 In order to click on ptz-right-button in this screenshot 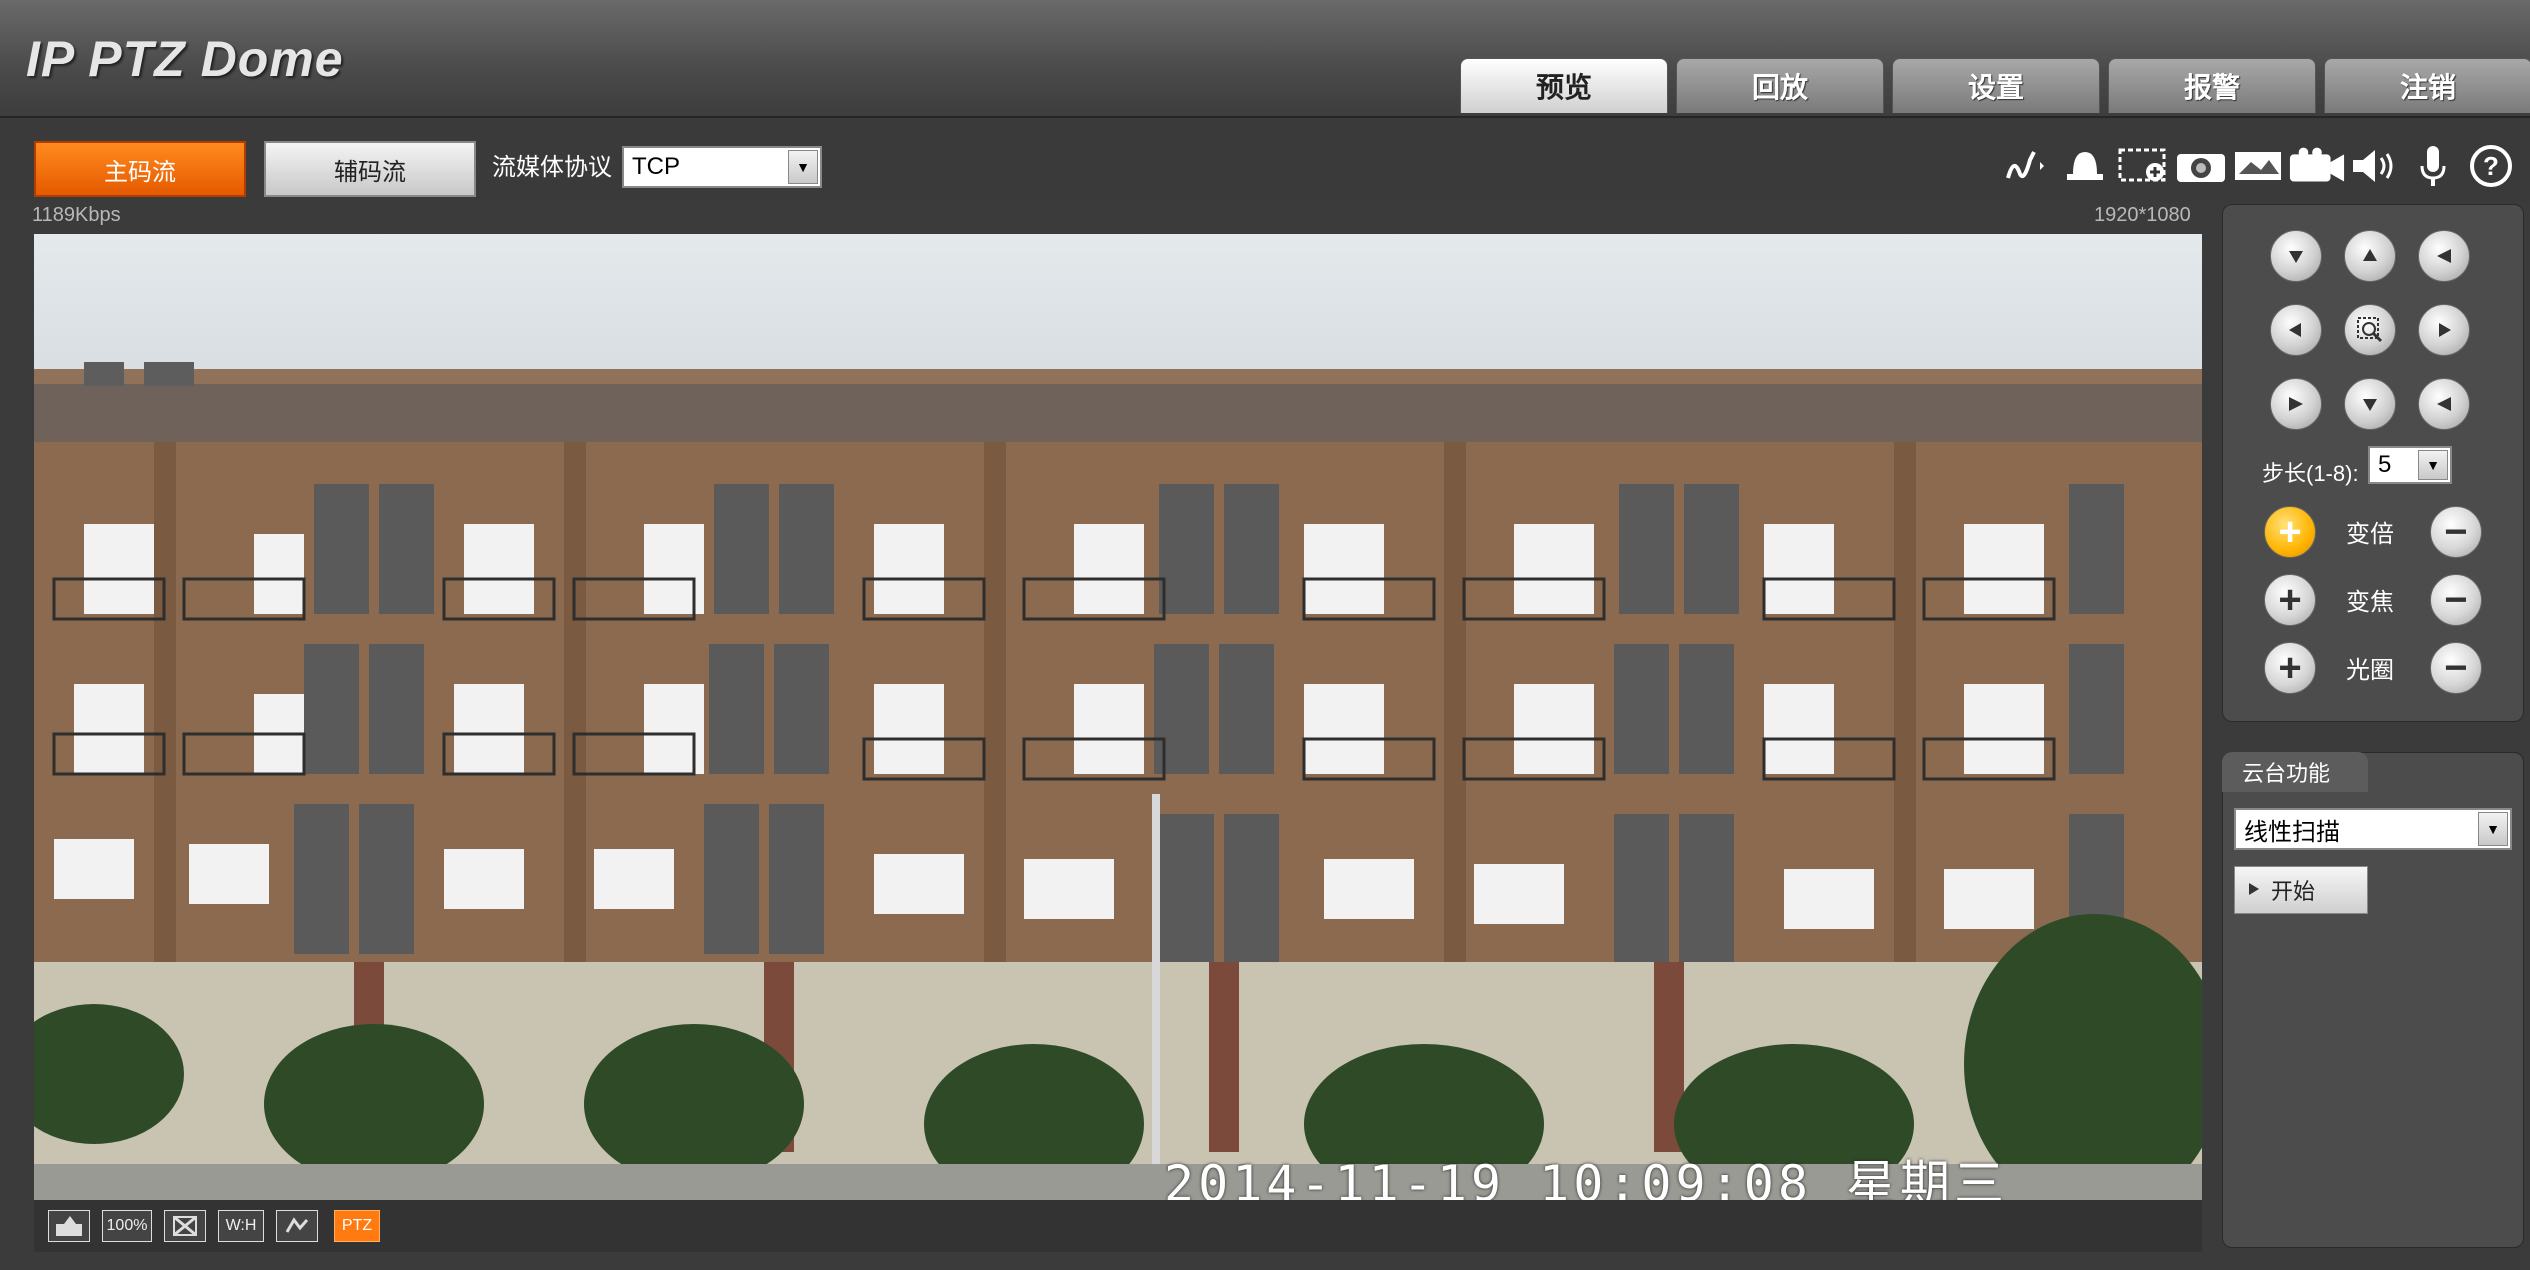, I will do `click(2444, 330)`.